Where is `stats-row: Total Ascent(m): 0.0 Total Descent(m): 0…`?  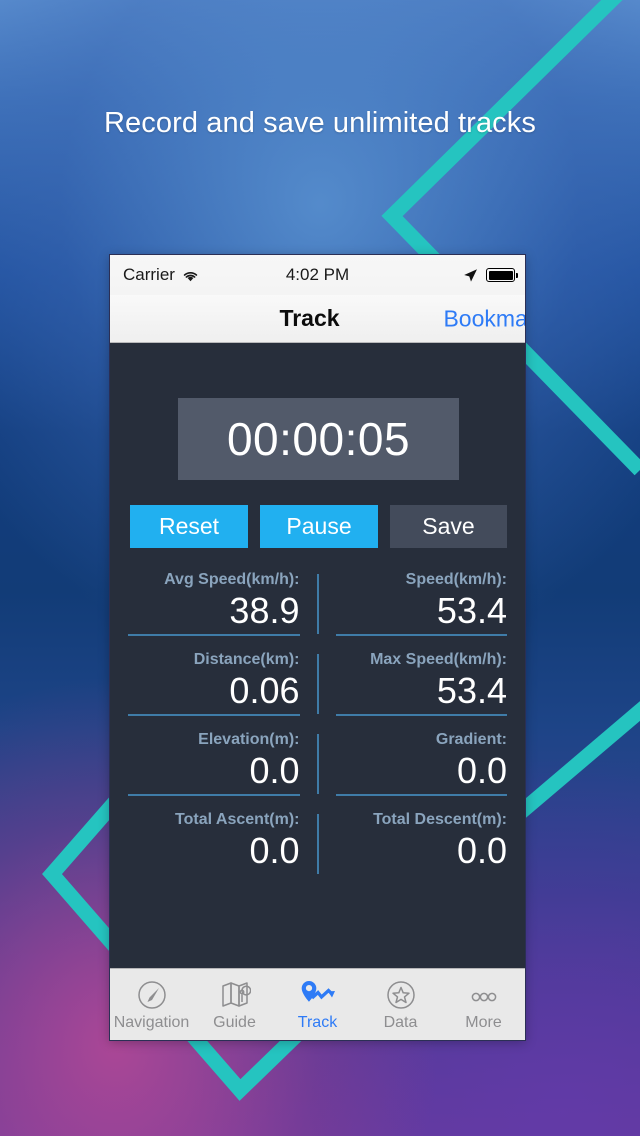 stats-row: Total Ascent(m): 0.0 Total Descent(m): 0… is located at coordinates (317, 848).